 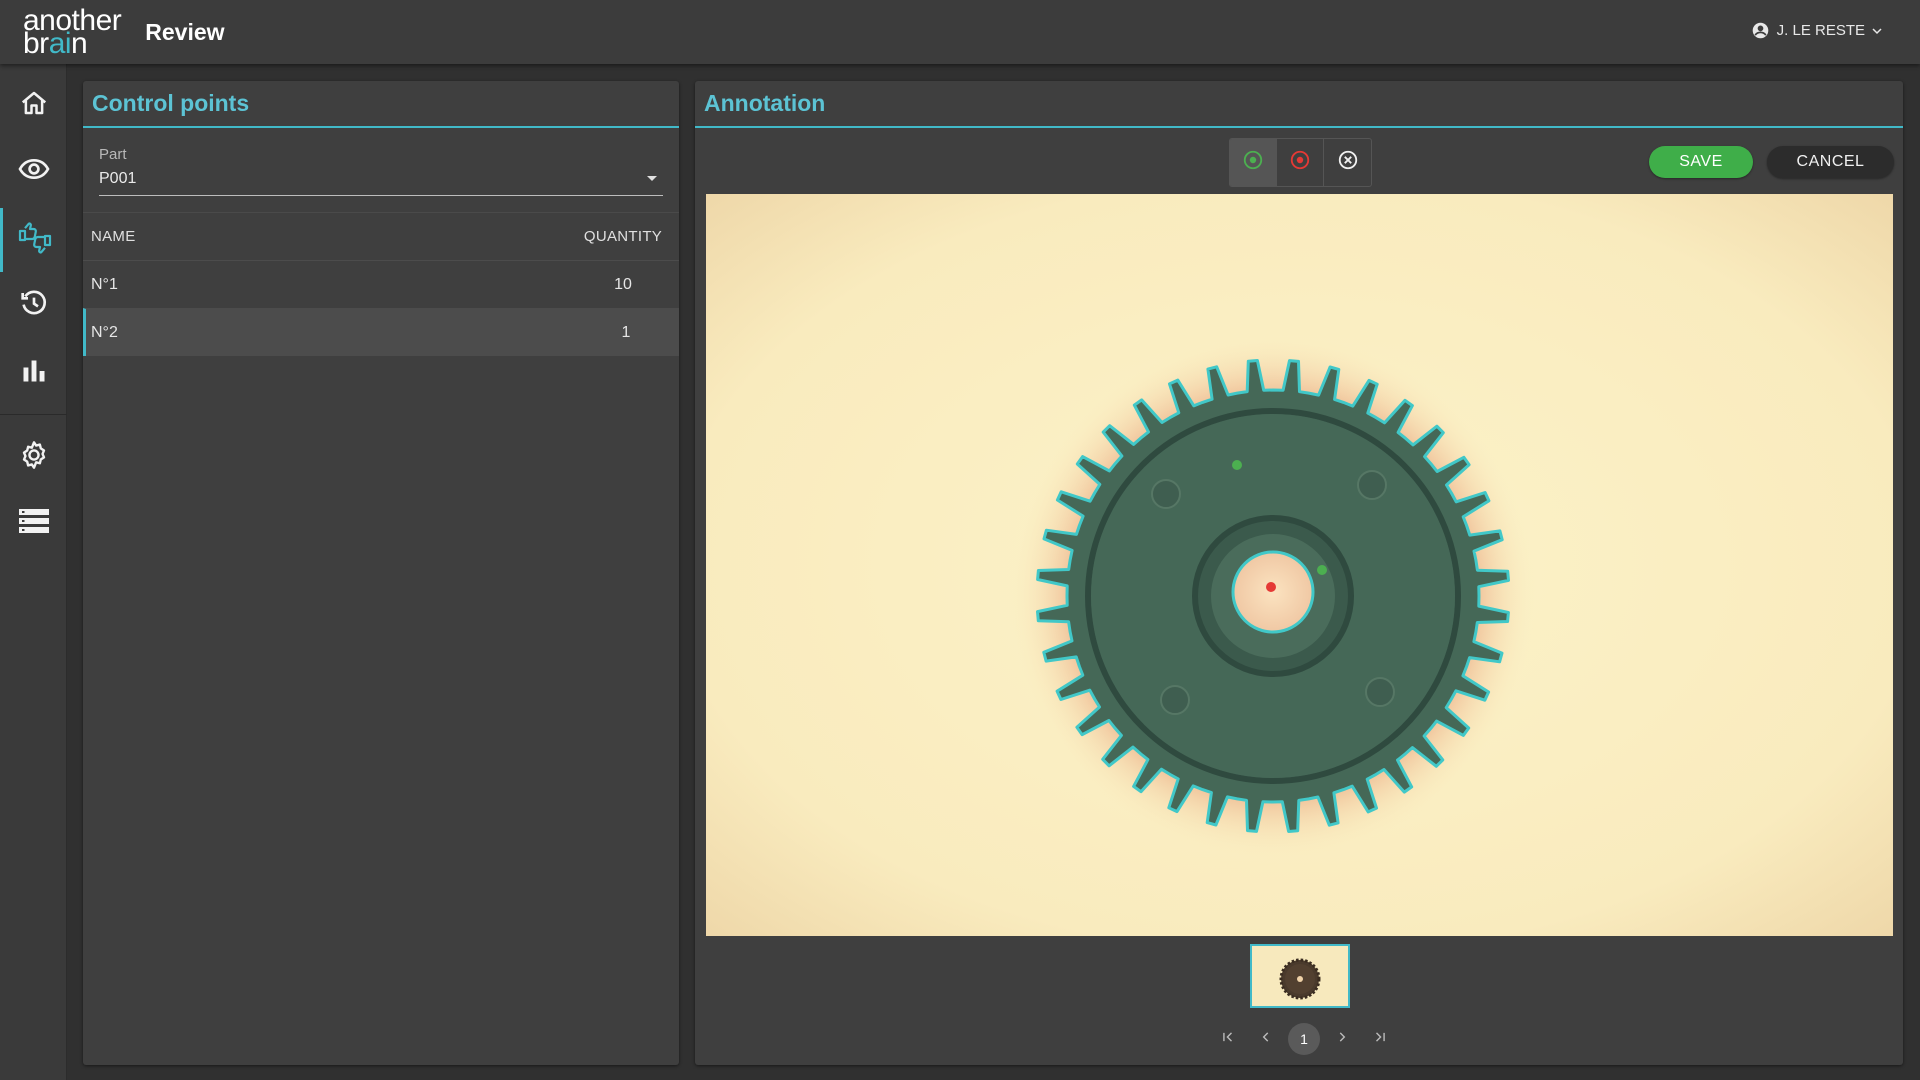 I want to click on last-page-icon, so click(x=1380, y=1039).